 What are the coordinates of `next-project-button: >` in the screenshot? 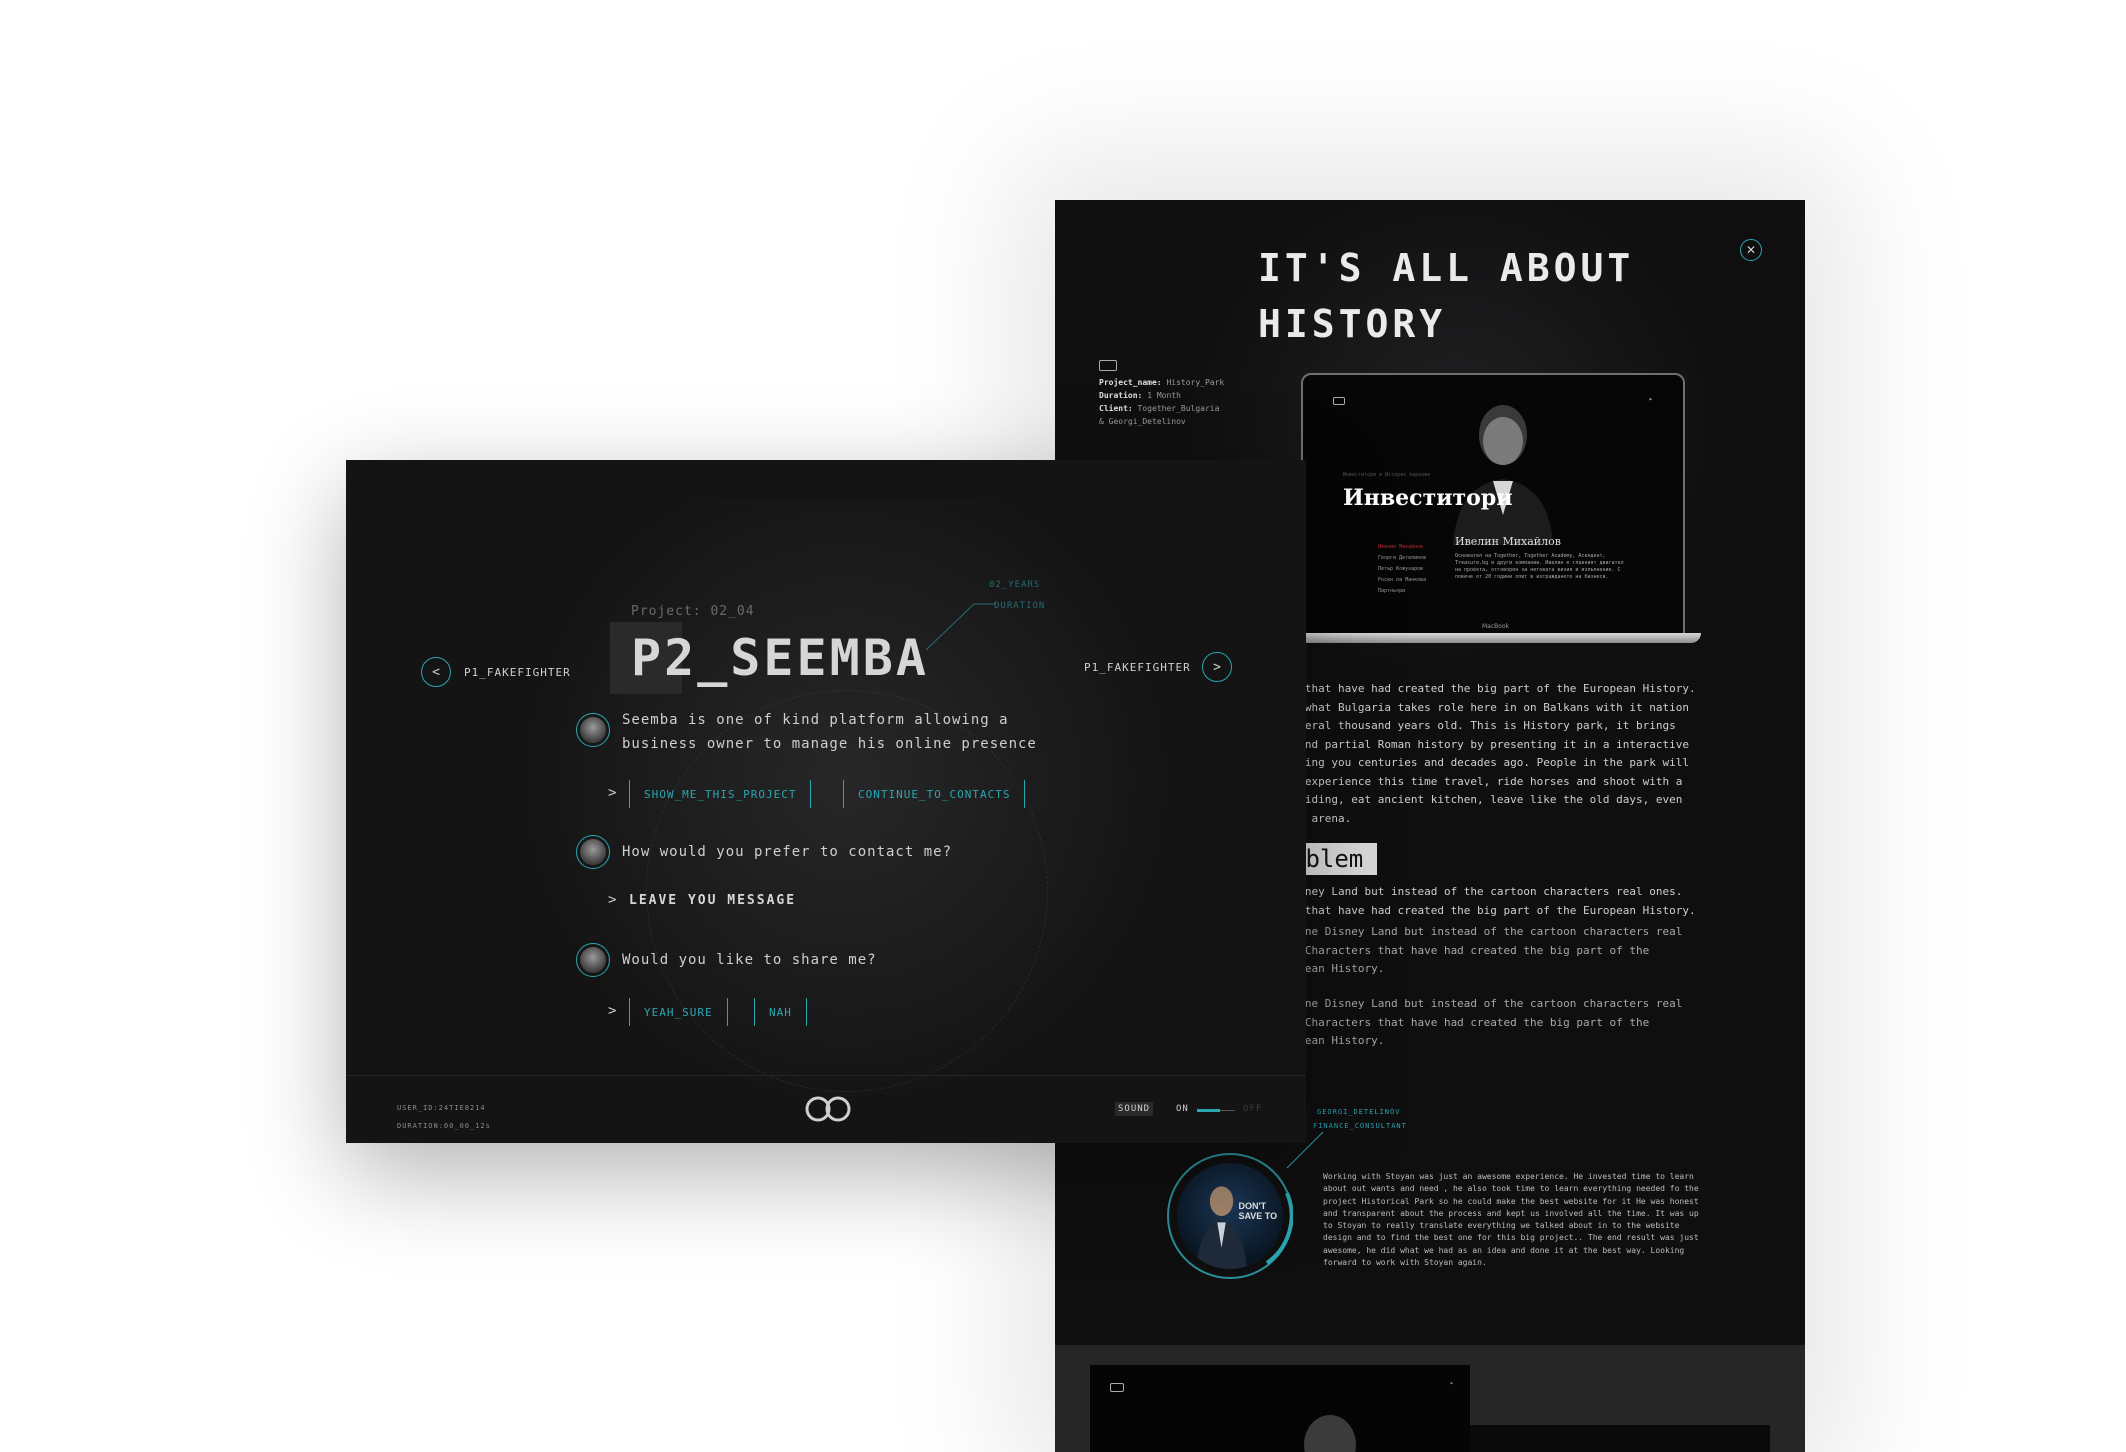 It's located at (1217, 667).